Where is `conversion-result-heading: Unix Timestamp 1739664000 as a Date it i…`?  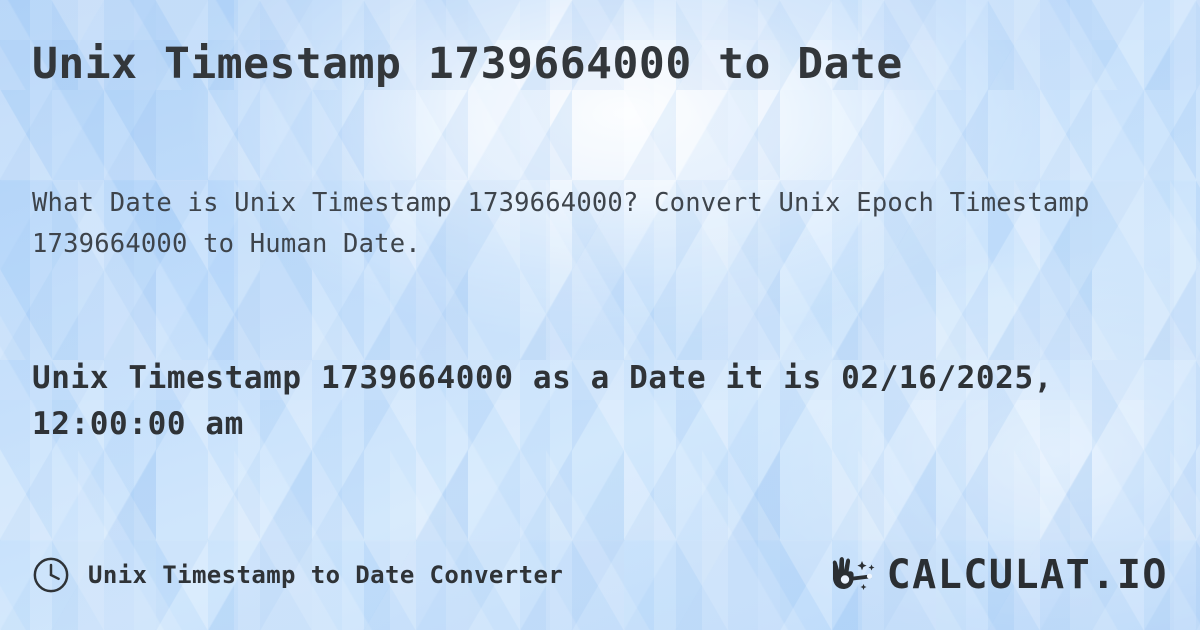 conversion-result-heading: Unix Timestamp 1739664000 as a Date it i… is located at coordinates (542, 401).